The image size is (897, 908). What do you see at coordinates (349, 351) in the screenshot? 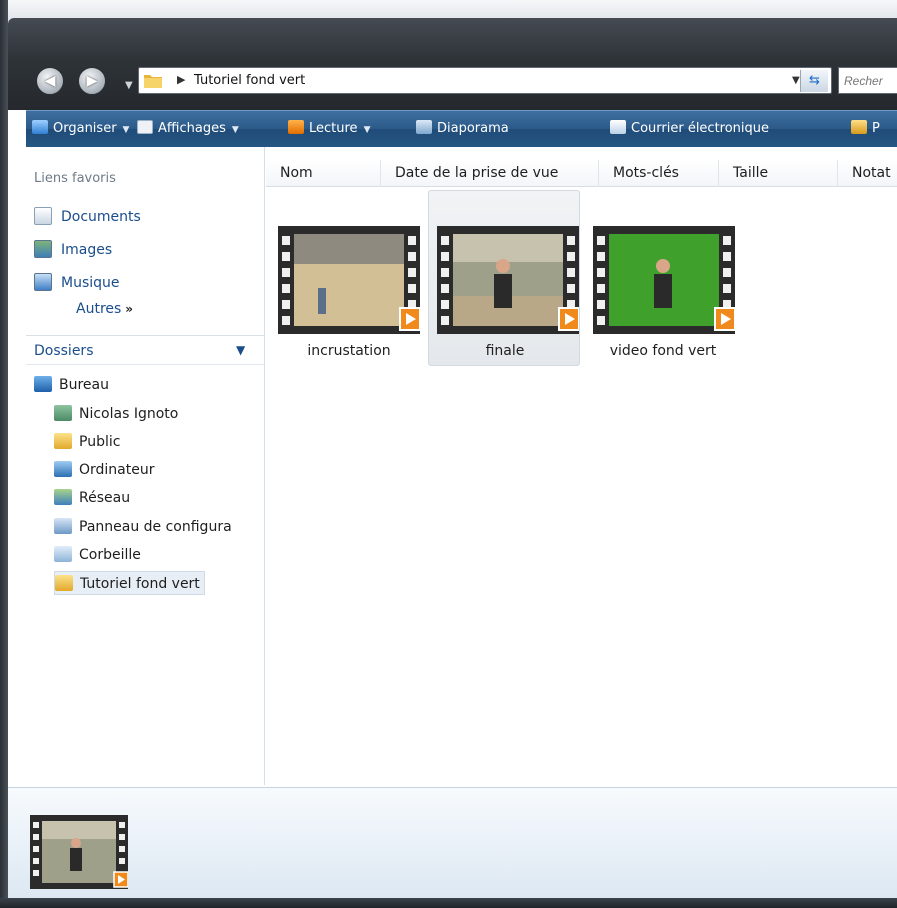
I see `file-name: incrustation` at bounding box center [349, 351].